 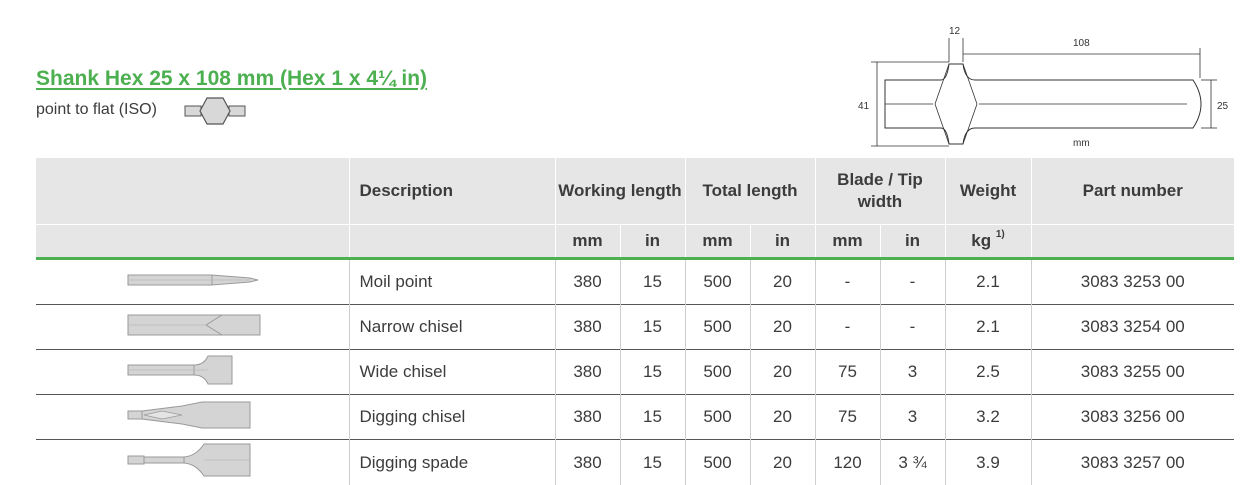 What do you see at coordinates (1132, 327) in the screenshot?
I see `part-number: 3083 3254 00` at bounding box center [1132, 327].